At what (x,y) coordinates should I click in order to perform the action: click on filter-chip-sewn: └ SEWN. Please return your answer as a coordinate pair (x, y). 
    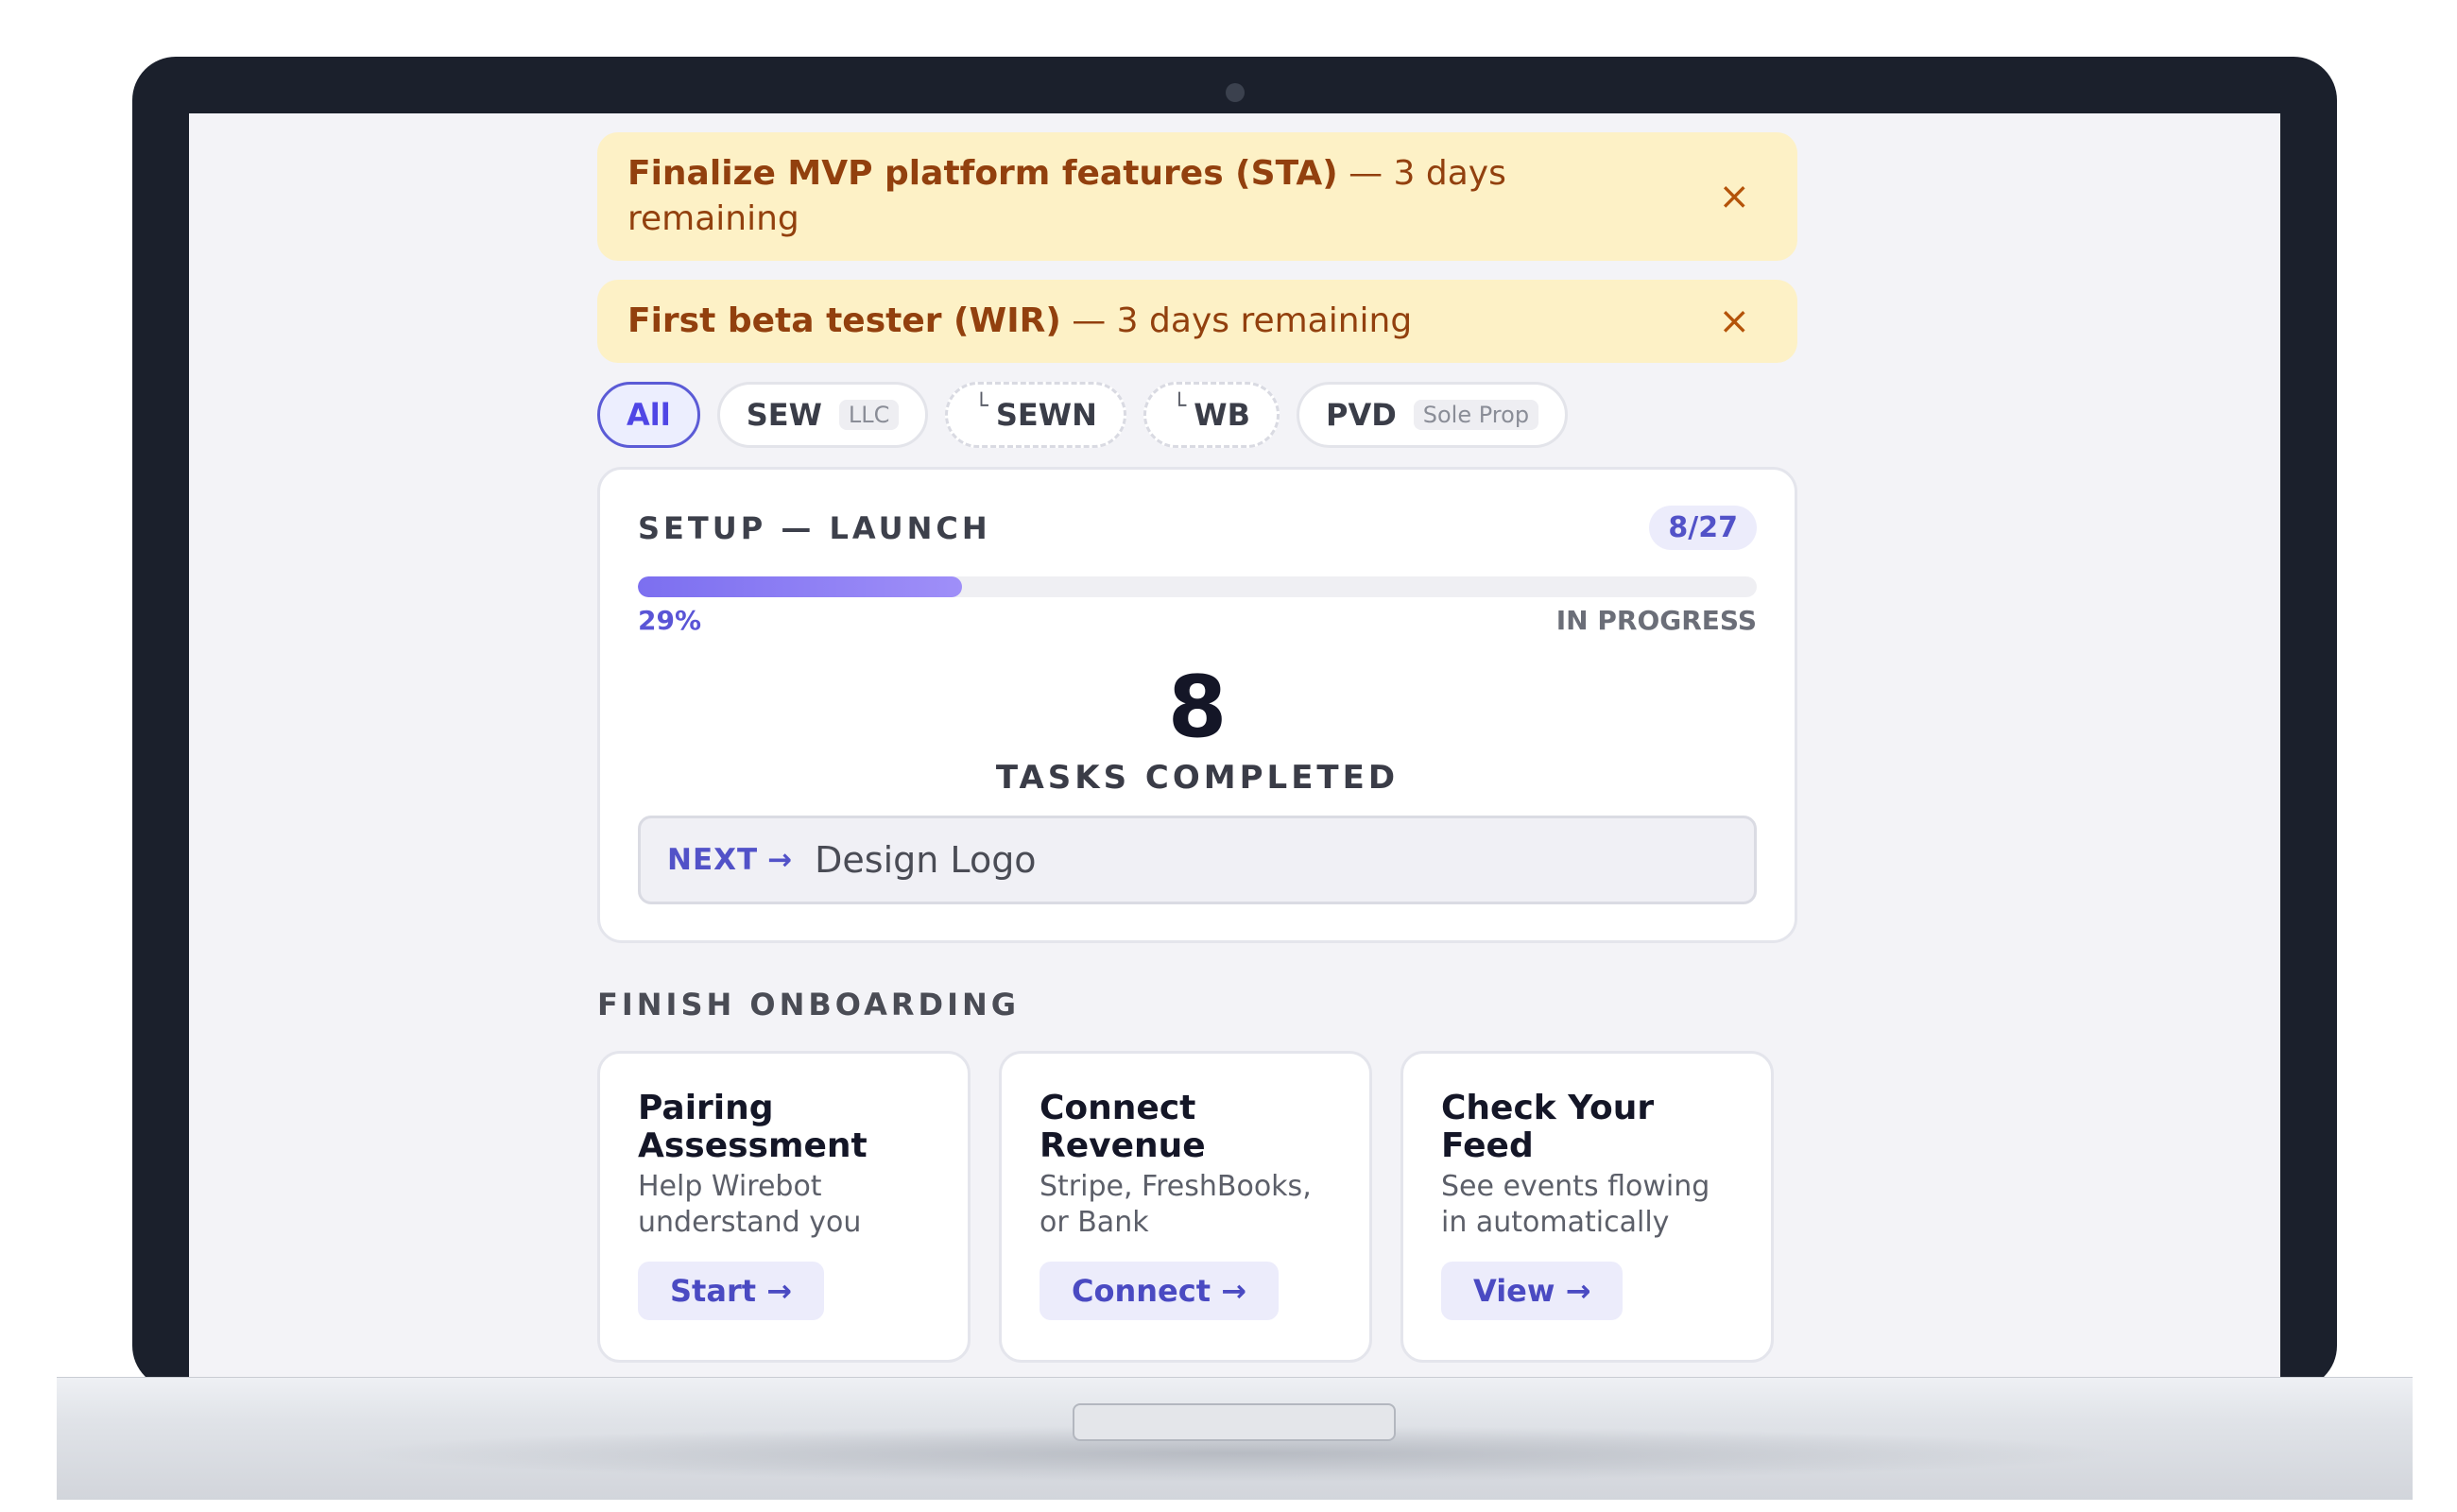
    Looking at the image, I should click on (1035, 415).